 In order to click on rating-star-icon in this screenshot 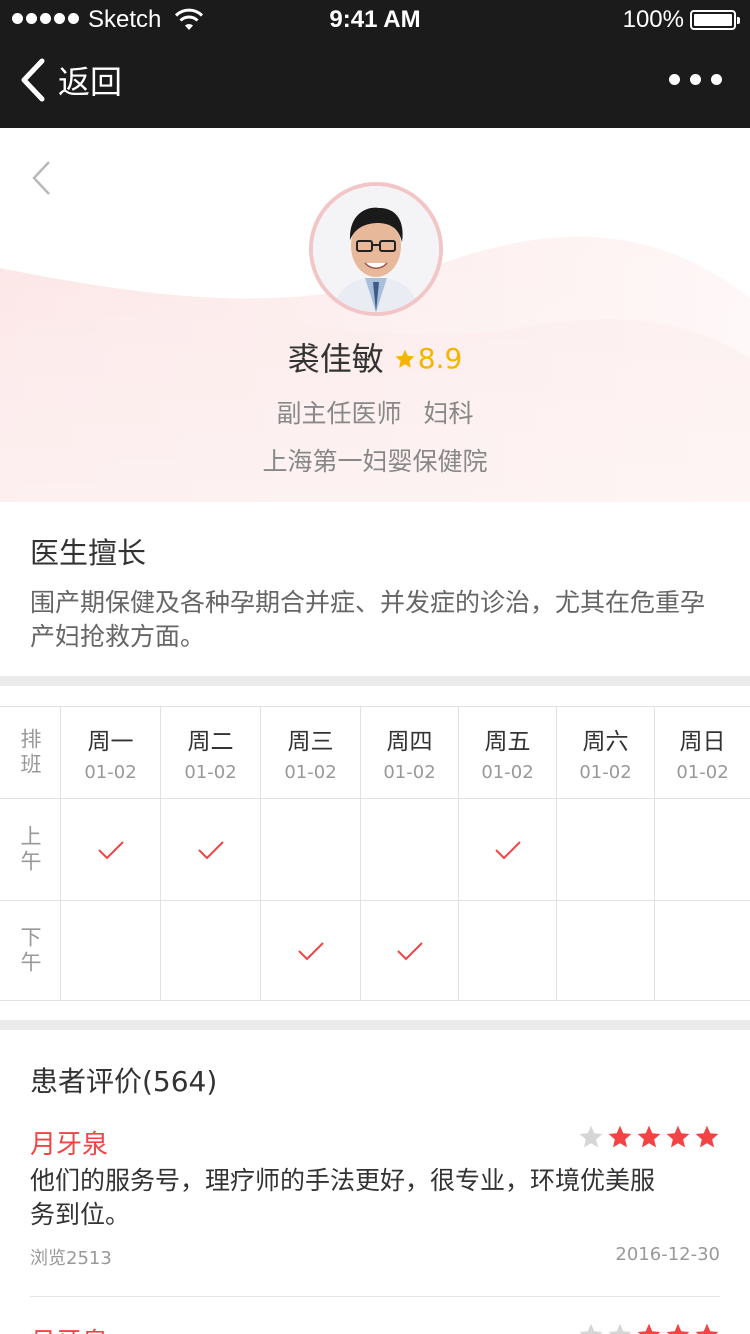, I will do `click(405, 358)`.